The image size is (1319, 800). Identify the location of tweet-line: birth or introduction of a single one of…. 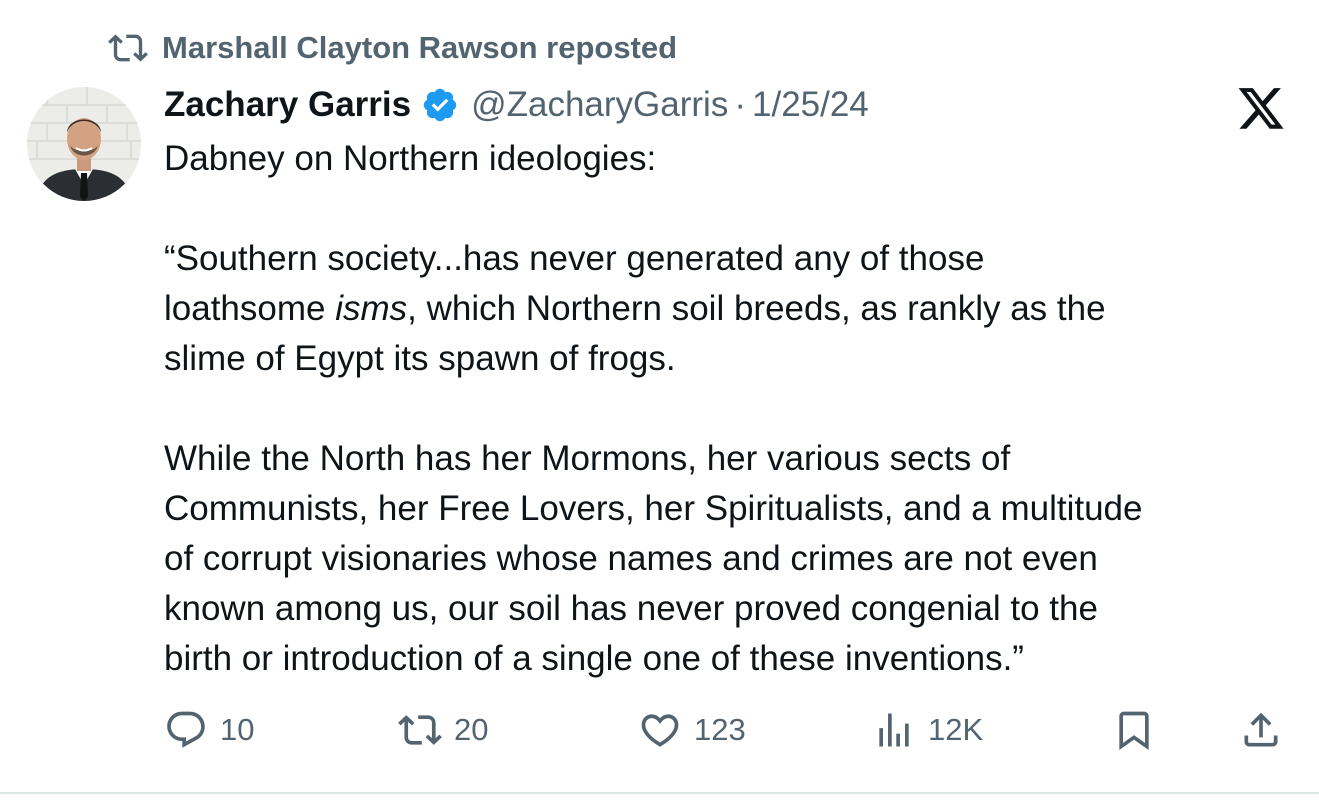
(594, 658).